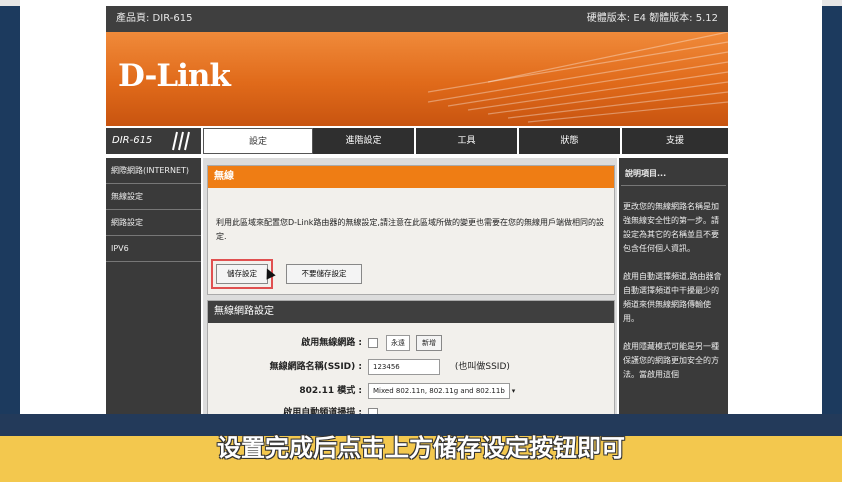 This screenshot has width=842, height=482. What do you see at coordinates (482, 367) in the screenshot?
I see `ssid-hint: (也叫做SSID)` at bounding box center [482, 367].